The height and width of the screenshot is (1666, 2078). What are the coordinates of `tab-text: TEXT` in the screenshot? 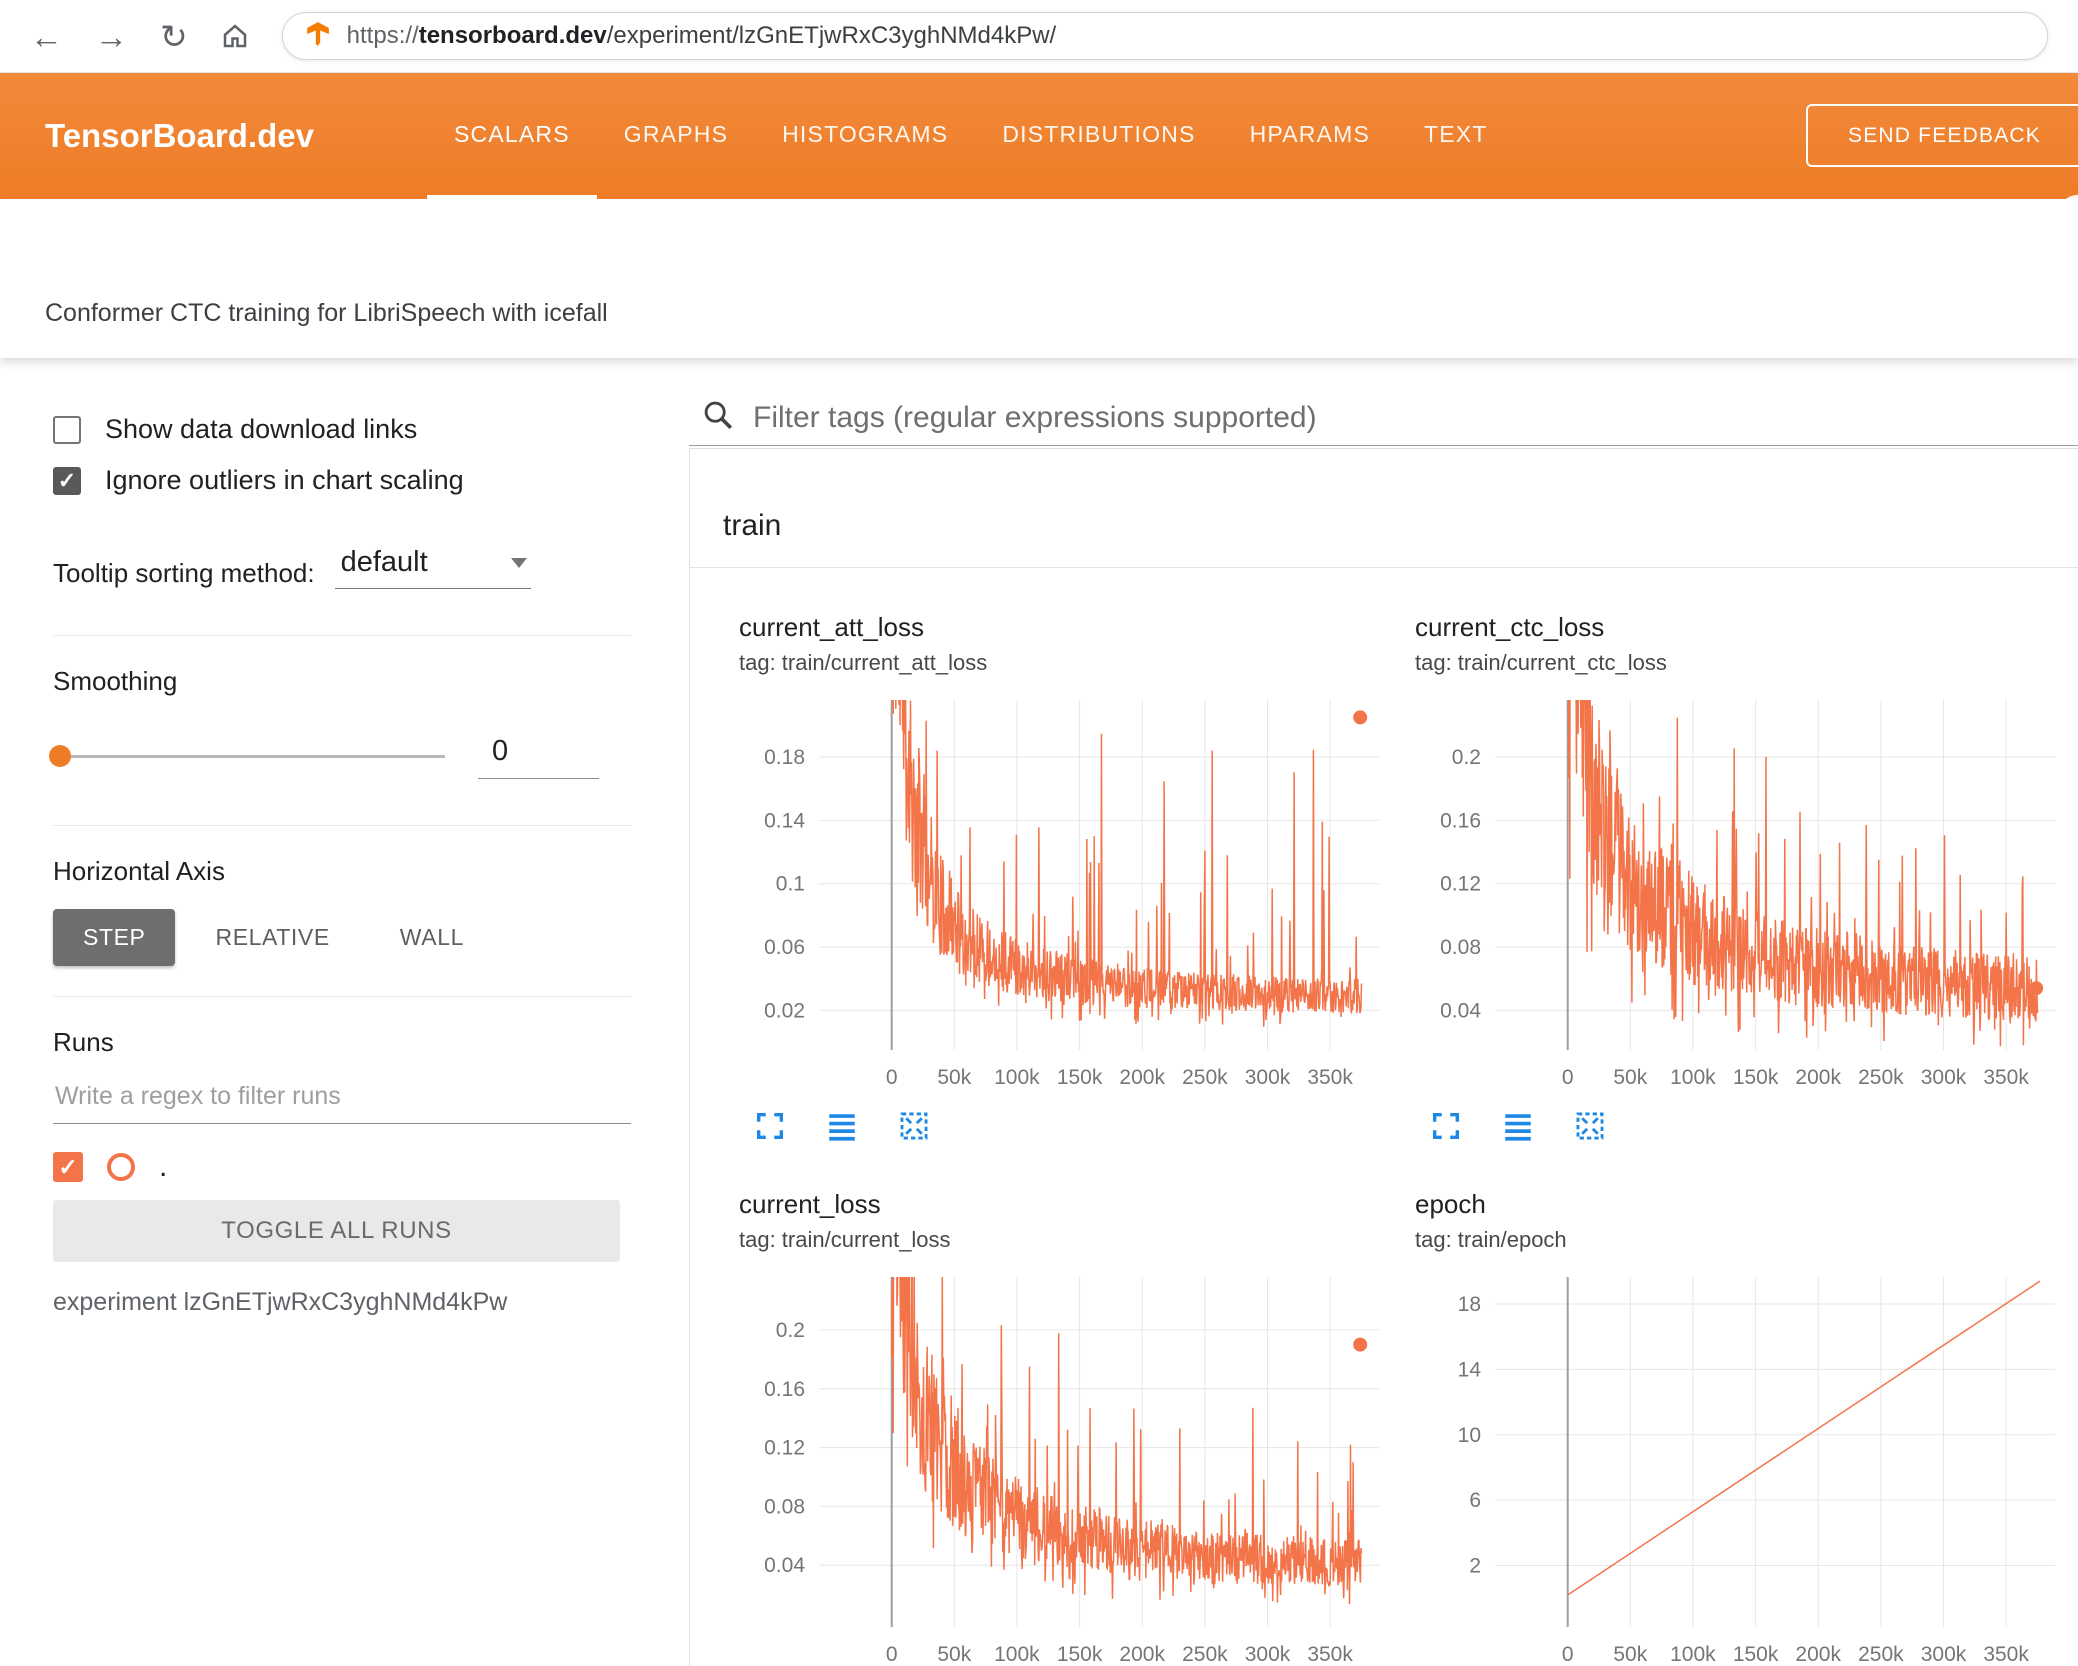 It's located at (1456, 136).